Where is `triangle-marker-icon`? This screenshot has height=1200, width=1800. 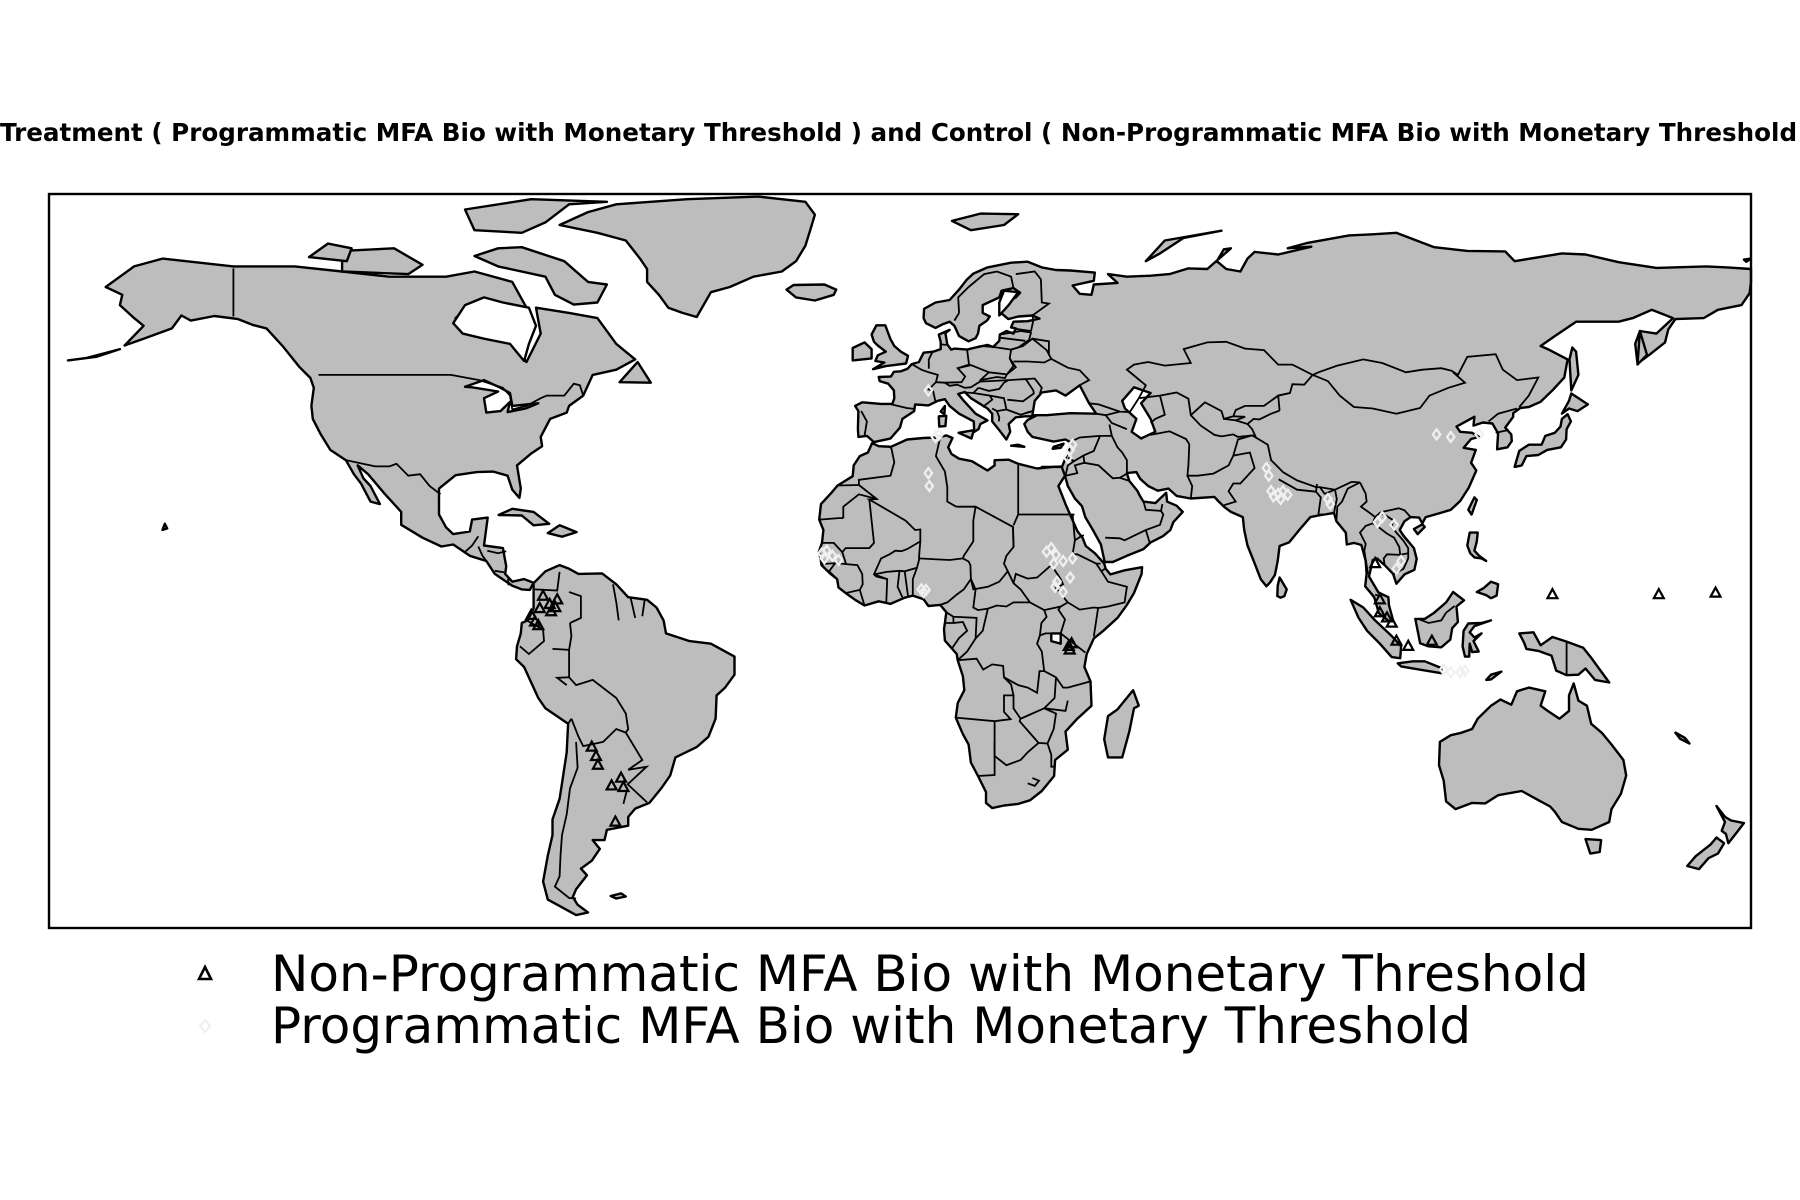 triangle-marker-icon is located at coordinates (205, 972).